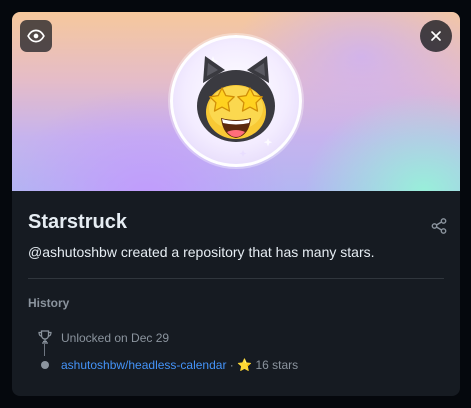  Describe the element at coordinates (77, 222) in the screenshot. I see `achievement-title: Starstruck` at that location.